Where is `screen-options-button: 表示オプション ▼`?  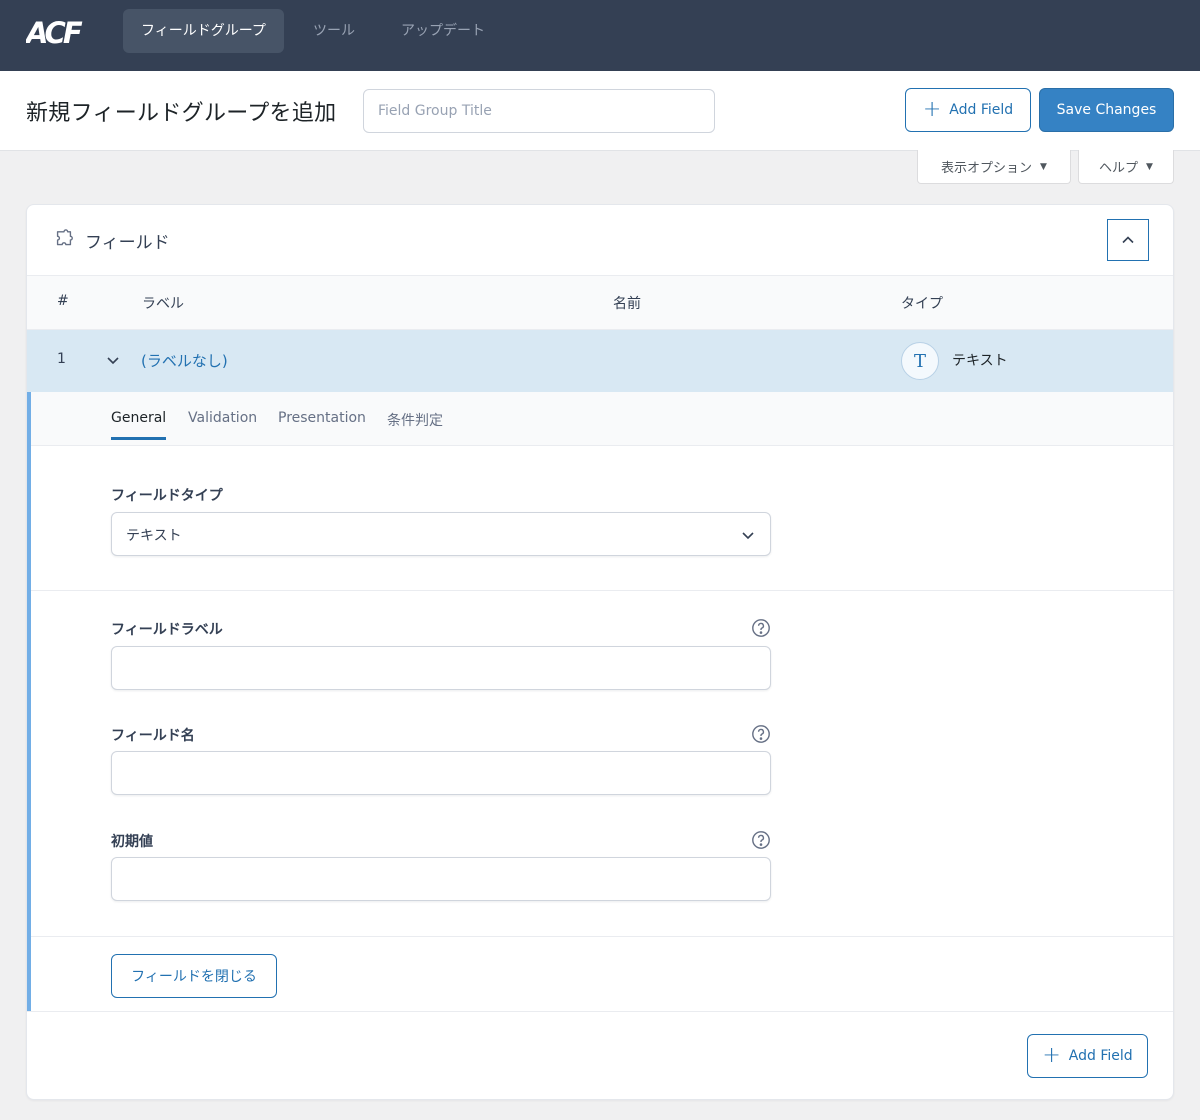
screen-options-button: 表示オプション ▼ is located at coordinates (994, 167).